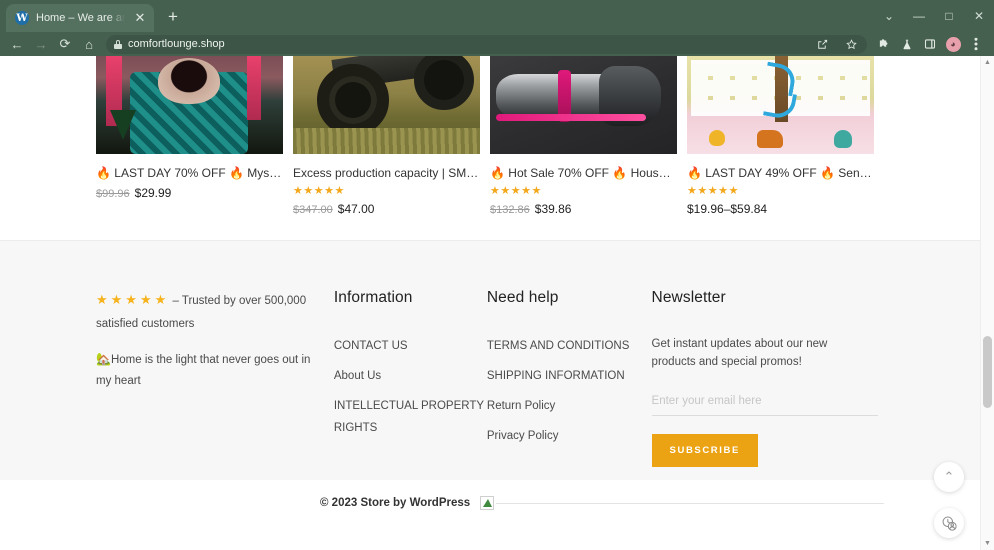 This screenshot has width=994, height=550. What do you see at coordinates (907, 44) in the screenshot?
I see `beaker-icon` at bounding box center [907, 44].